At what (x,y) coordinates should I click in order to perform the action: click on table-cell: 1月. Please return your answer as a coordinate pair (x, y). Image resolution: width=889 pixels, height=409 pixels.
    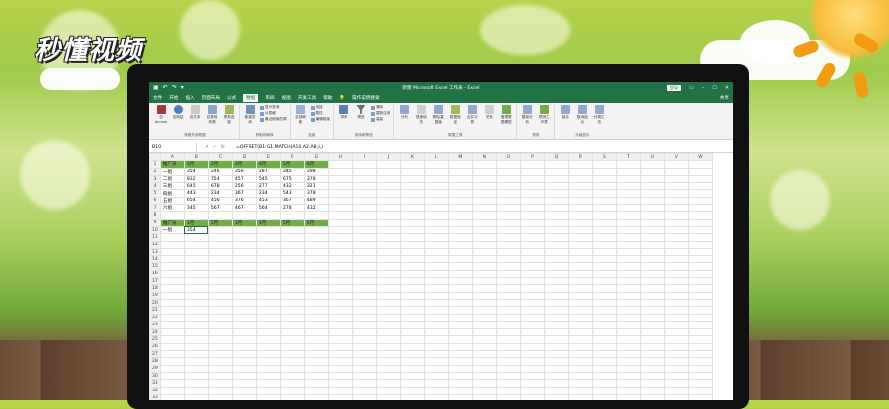
    Looking at the image, I should click on (196, 222).